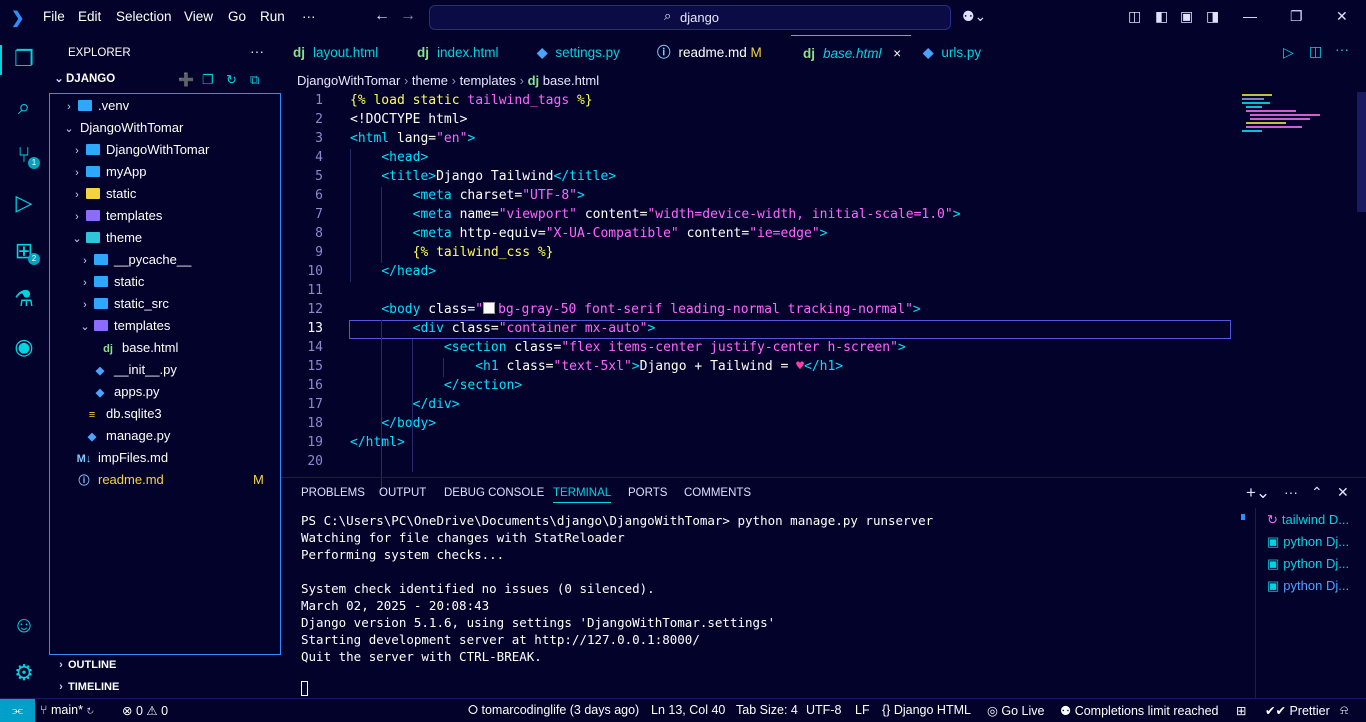  I want to click on breadcrumb-item: DjangoWithTomar, so click(348, 80).